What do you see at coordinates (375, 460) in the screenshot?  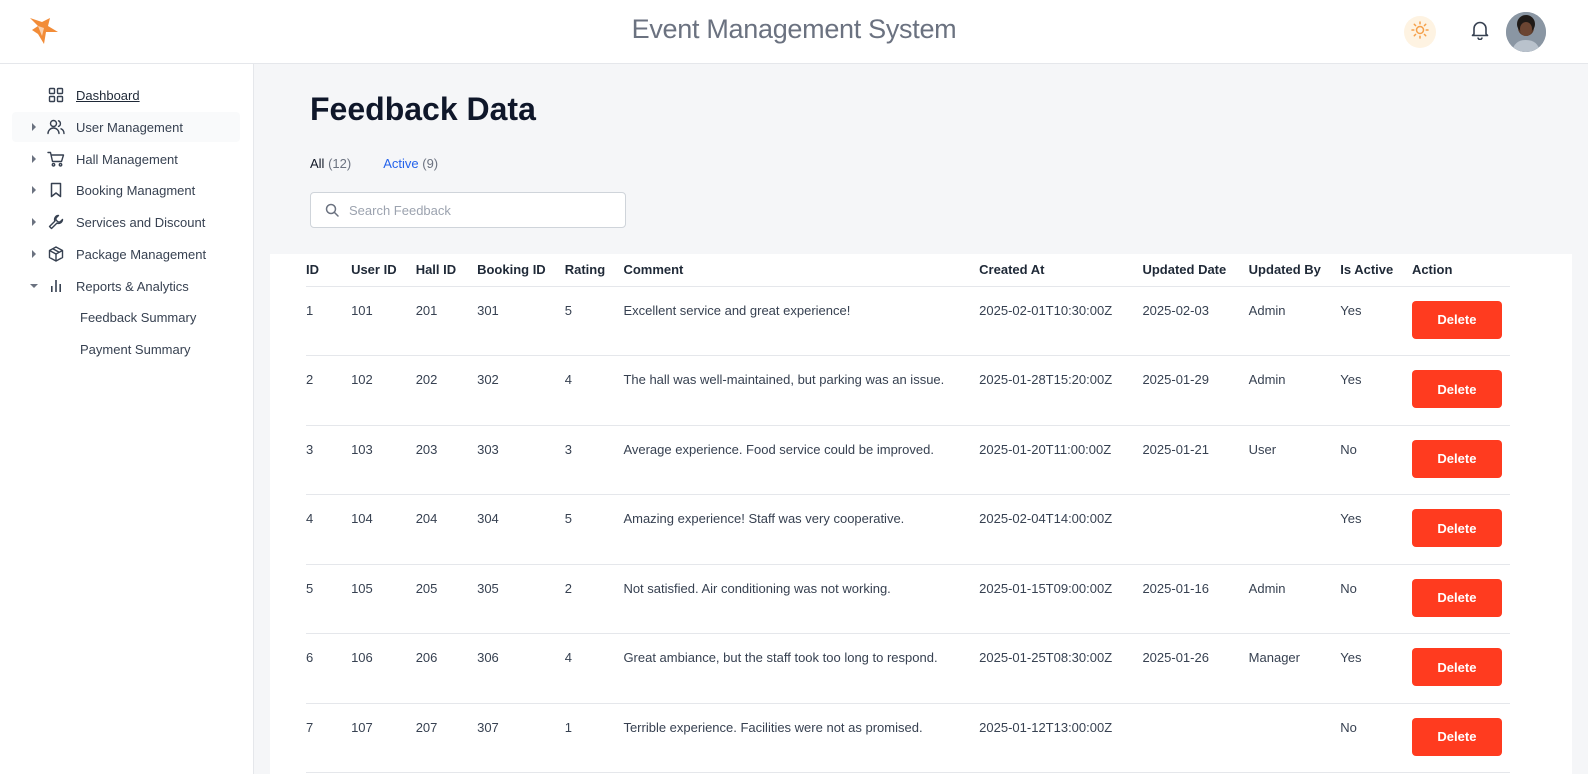 I see `table-cell: 103` at bounding box center [375, 460].